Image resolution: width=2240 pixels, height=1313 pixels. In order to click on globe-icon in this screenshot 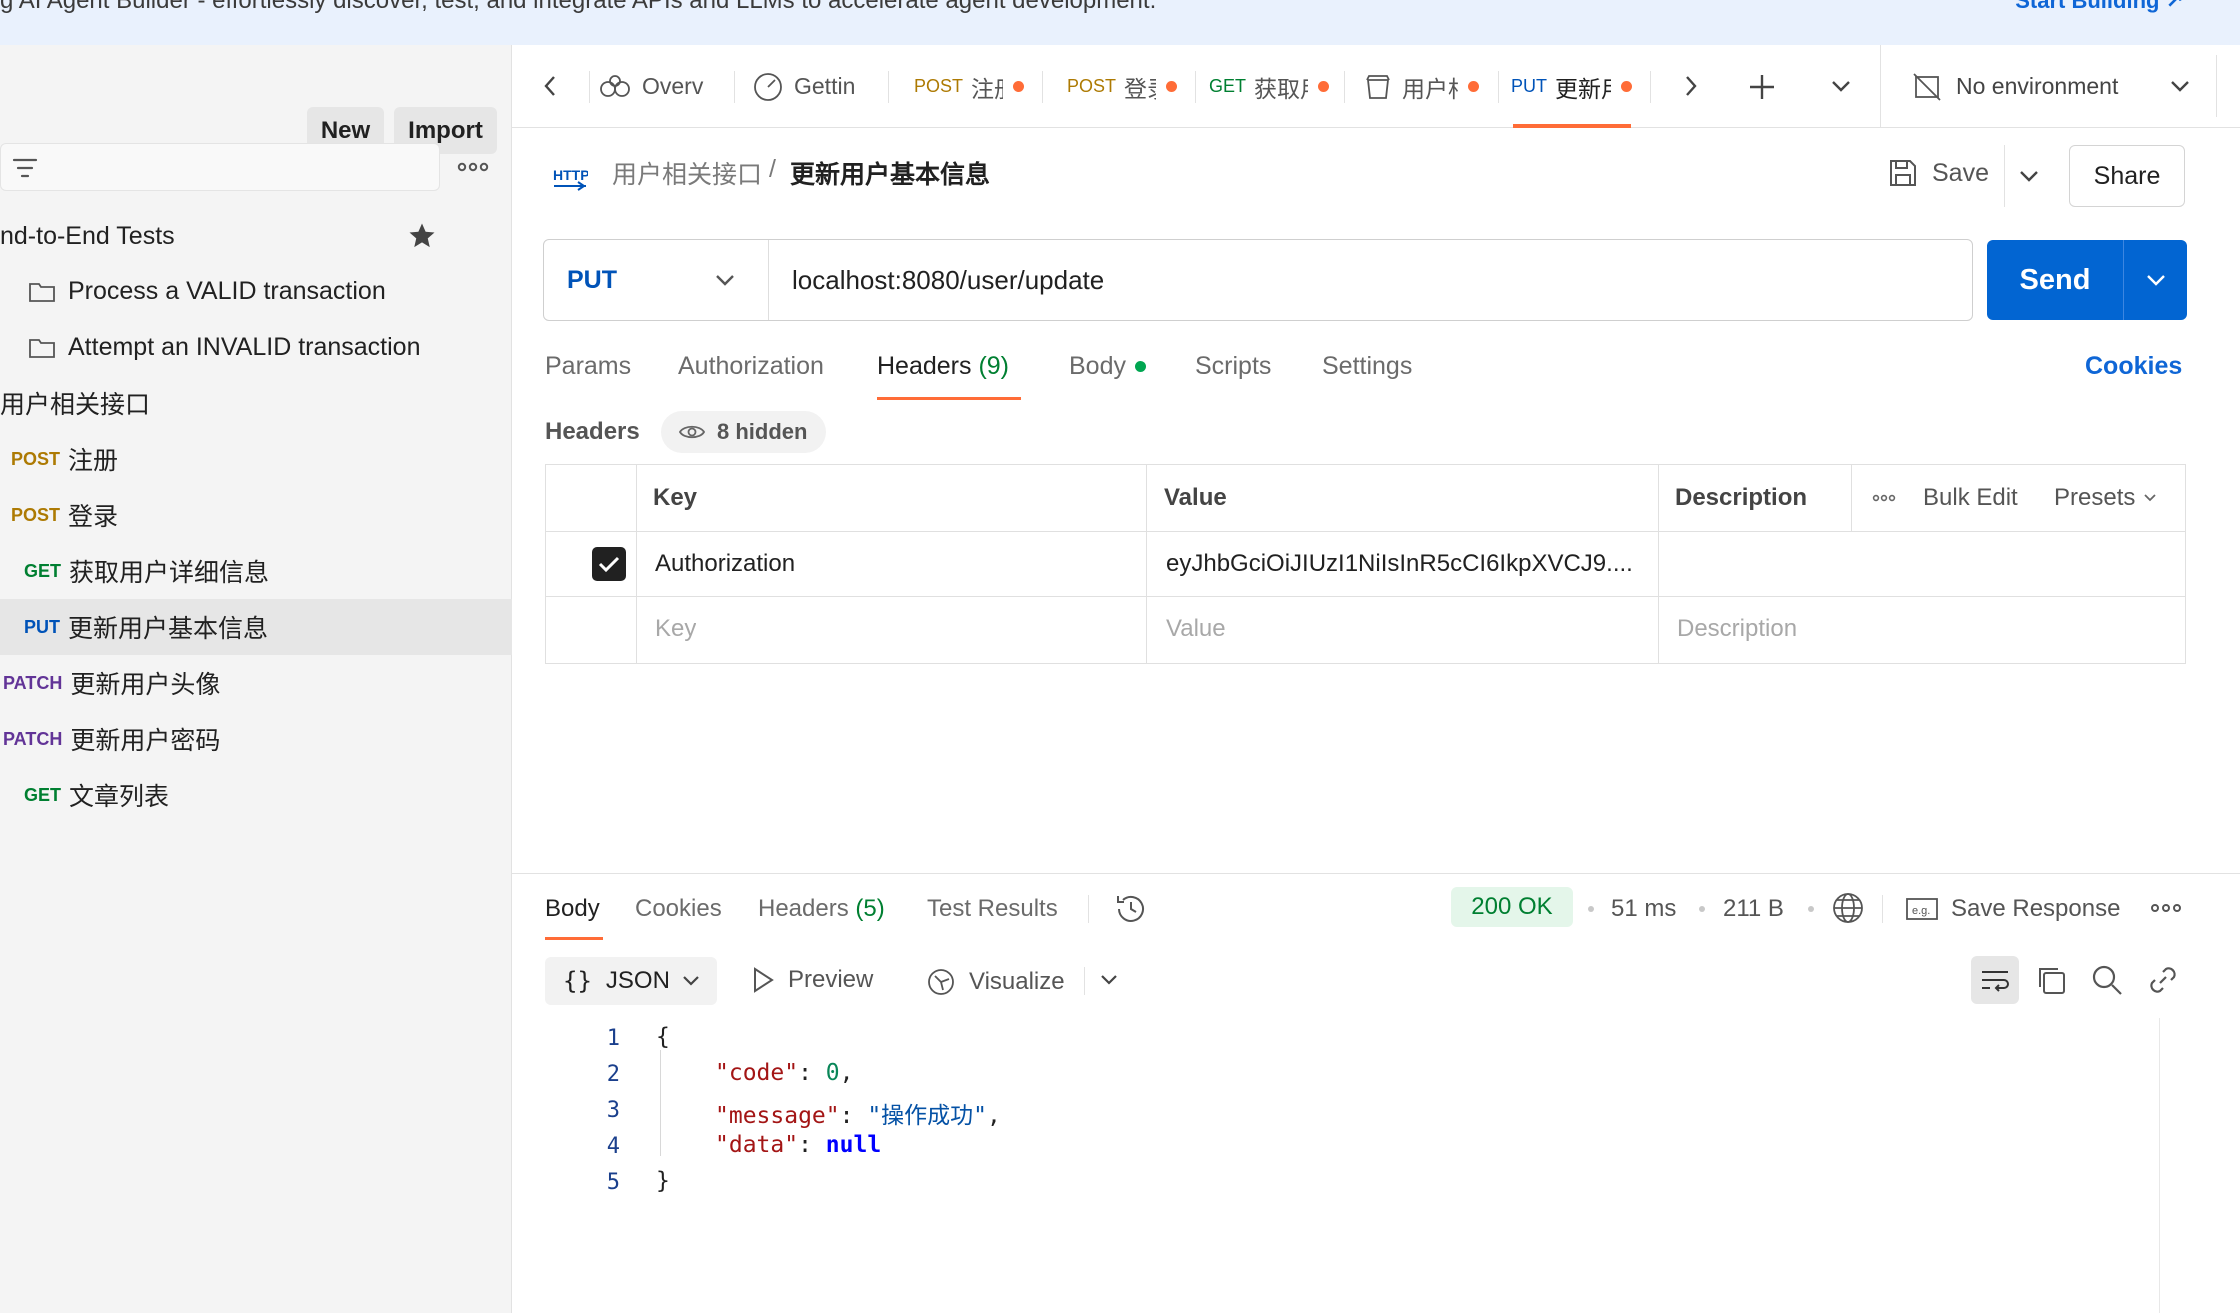, I will do `click(1848, 908)`.